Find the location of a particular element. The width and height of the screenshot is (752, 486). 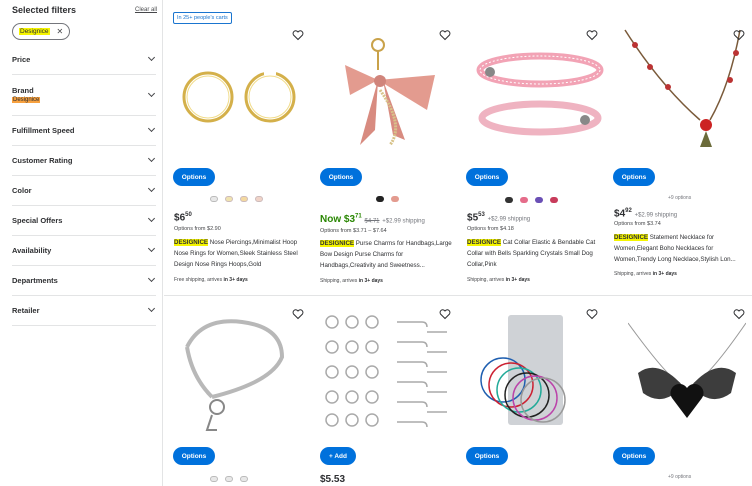

product-image-hoop-set is located at coordinates (533, 372).